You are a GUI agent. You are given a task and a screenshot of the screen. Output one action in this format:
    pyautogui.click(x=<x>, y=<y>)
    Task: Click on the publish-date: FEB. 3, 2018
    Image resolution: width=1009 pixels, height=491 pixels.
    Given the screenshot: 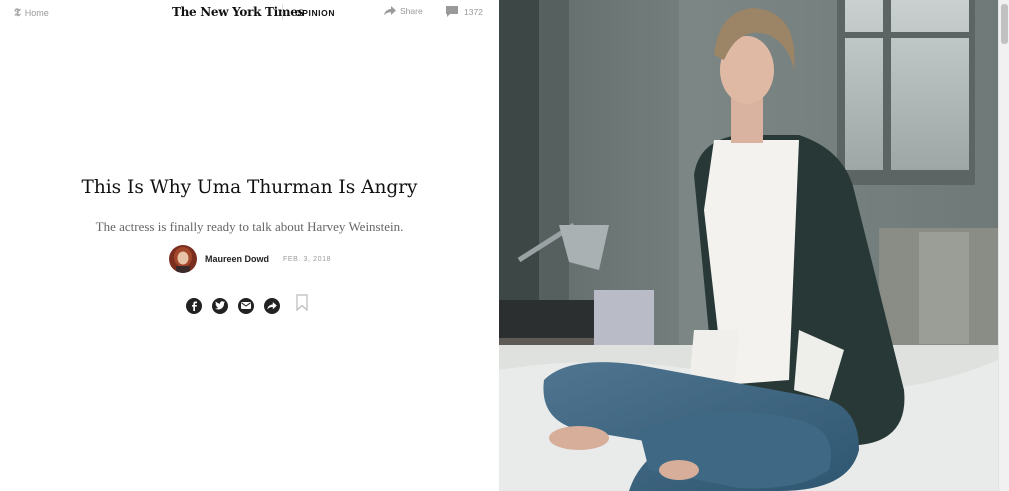 What is the action you would take?
    pyautogui.click(x=307, y=259)
    